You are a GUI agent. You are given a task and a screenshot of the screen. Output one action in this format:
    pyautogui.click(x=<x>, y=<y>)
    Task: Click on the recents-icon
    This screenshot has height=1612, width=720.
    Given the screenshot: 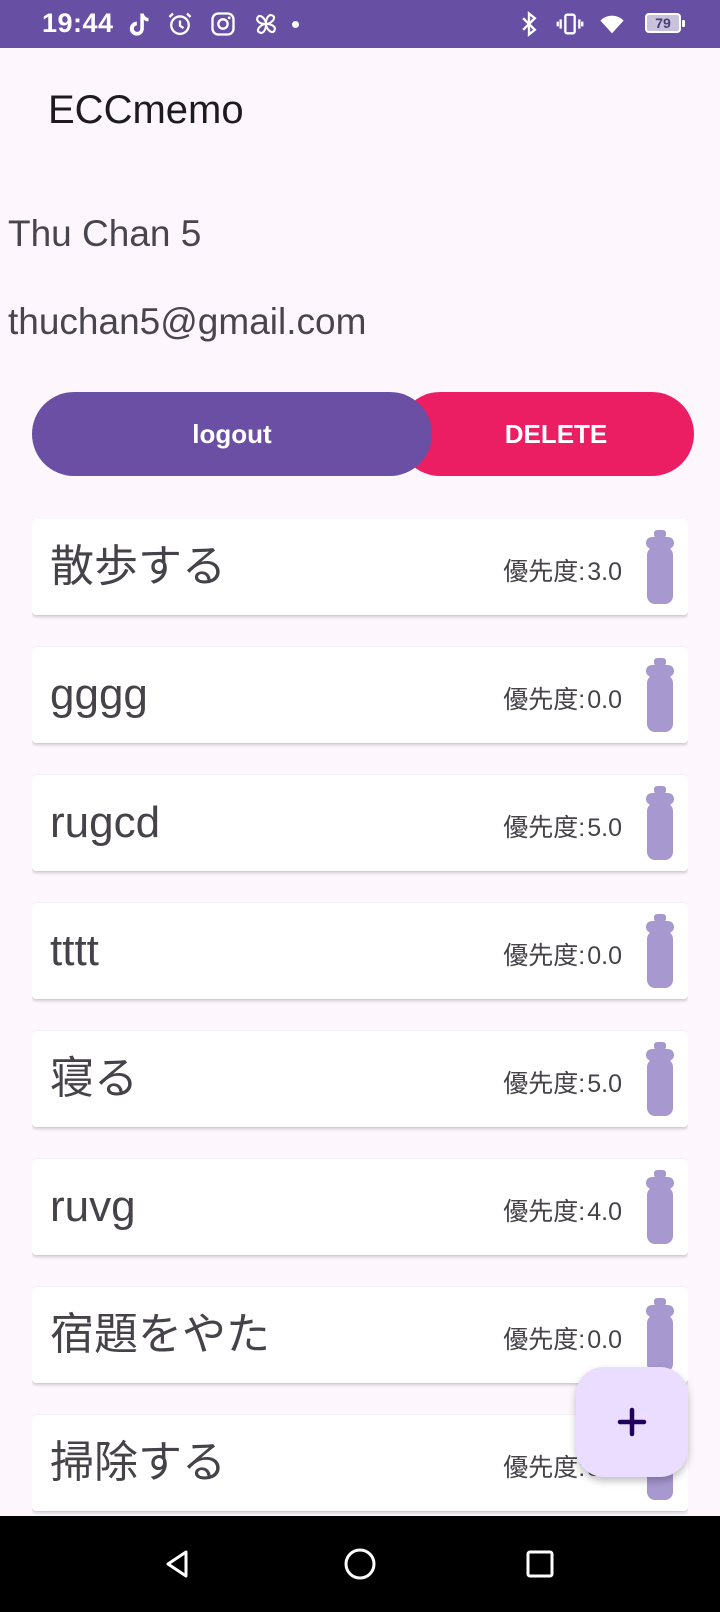 What is the action you would take?
    pyautogui.click(x=540, y=1564)
    